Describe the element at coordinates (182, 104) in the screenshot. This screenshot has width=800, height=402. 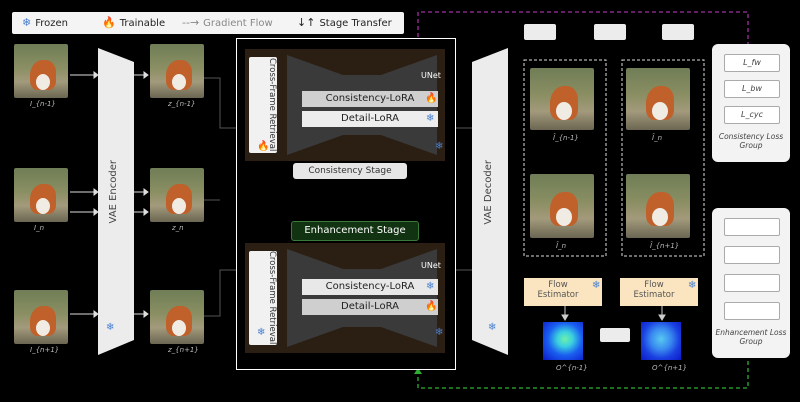
I see `label-z-prev: z_{n-1}` at that location.